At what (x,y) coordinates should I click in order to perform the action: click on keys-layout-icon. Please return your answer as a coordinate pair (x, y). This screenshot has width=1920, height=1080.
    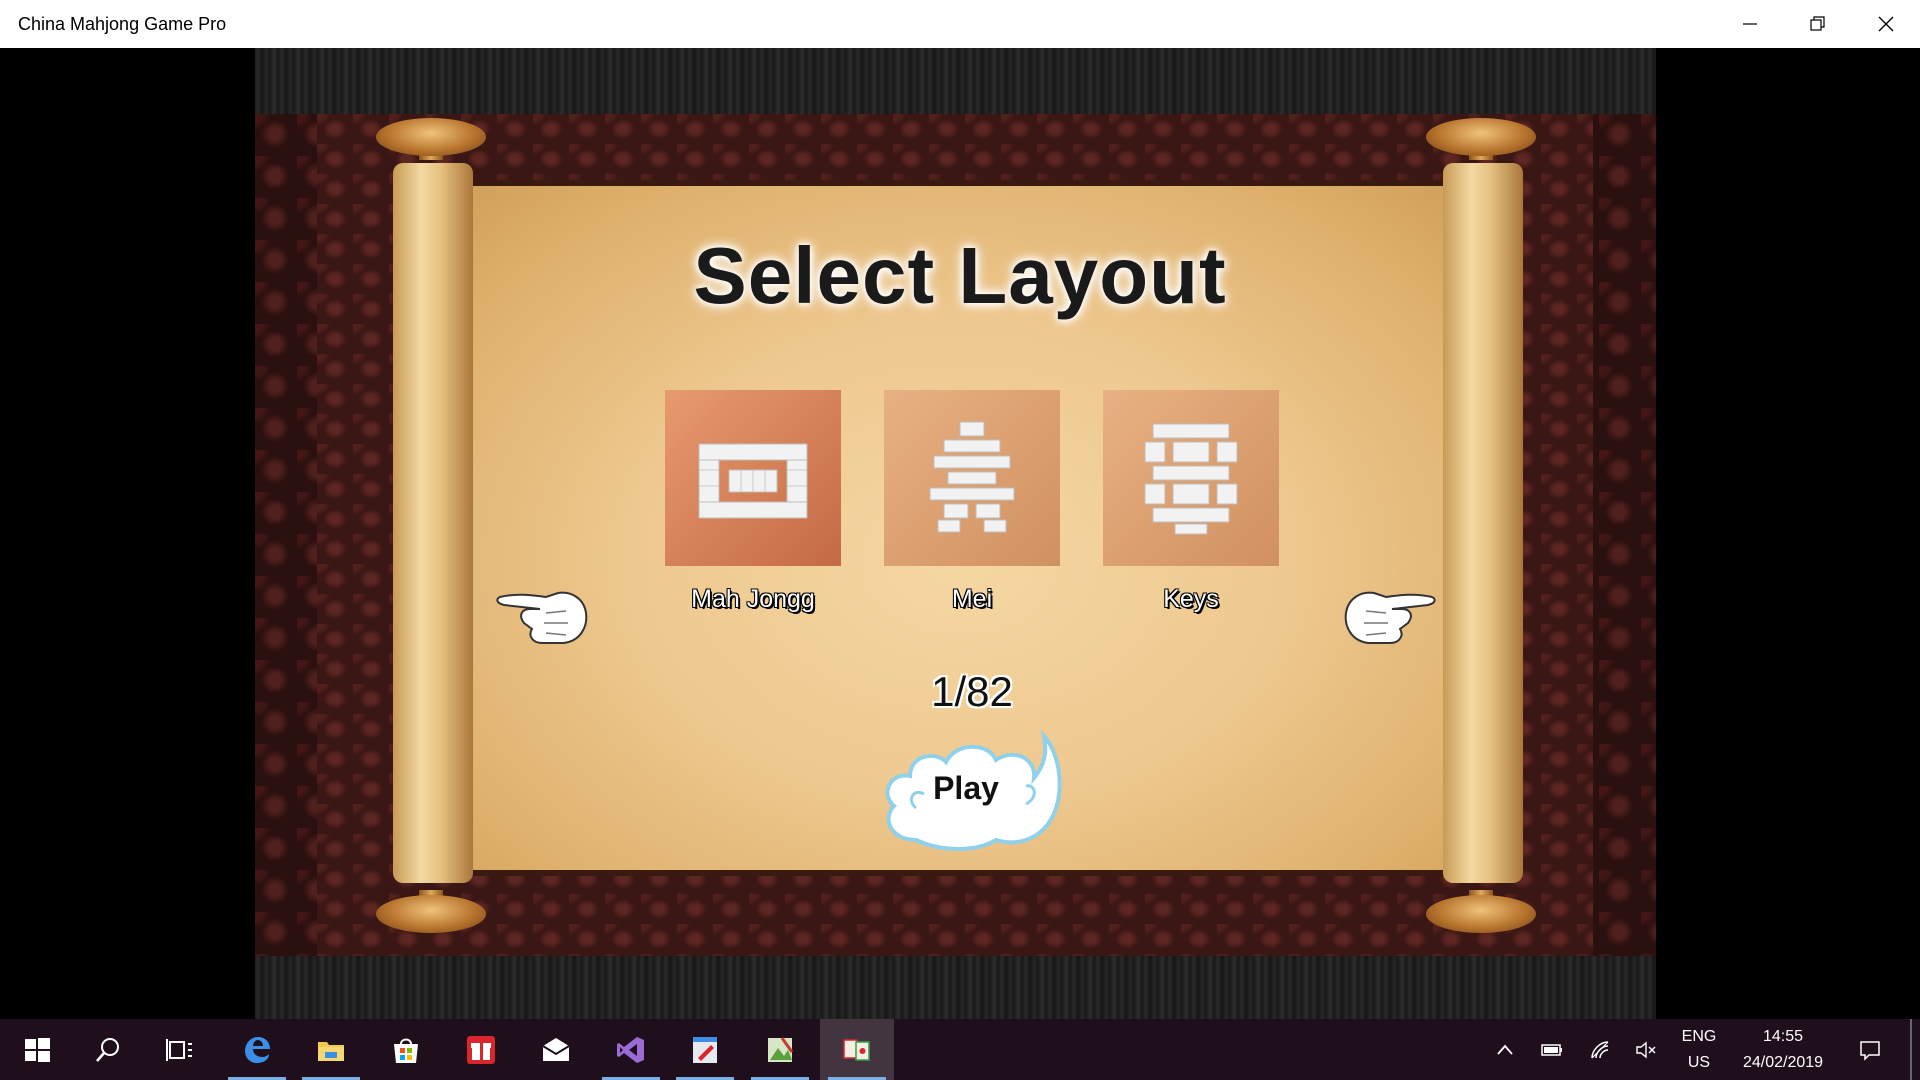
    Looking at the image, I should click on (1191, 479).